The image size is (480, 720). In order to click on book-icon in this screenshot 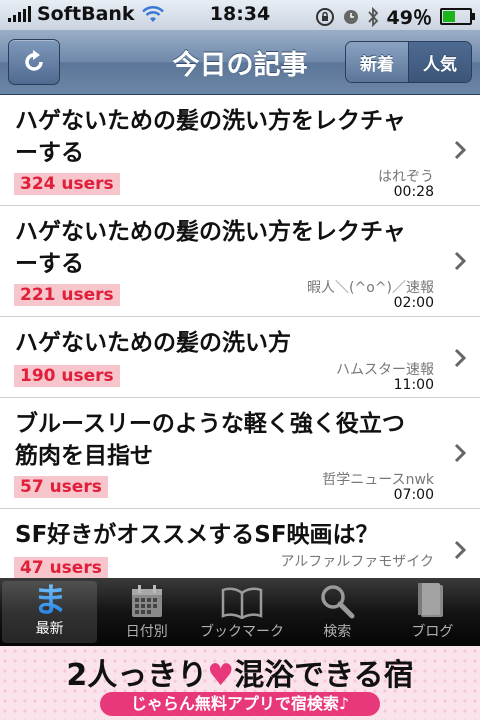, I will do `click(242, 603)`.